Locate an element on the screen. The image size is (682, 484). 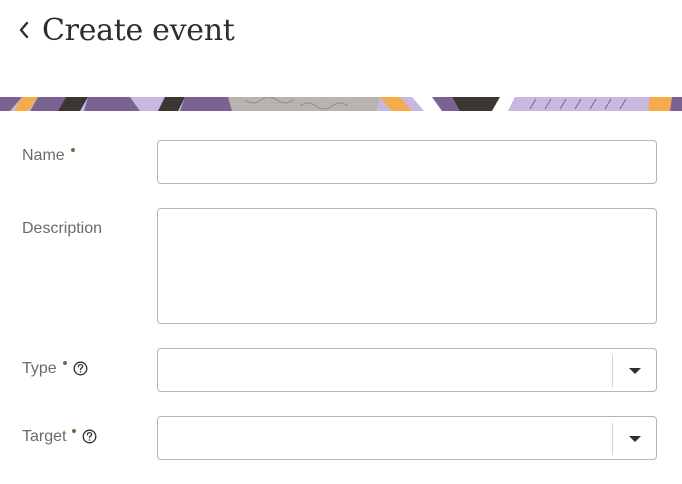
type-field-row: Type is located at coordinates (341, 370).